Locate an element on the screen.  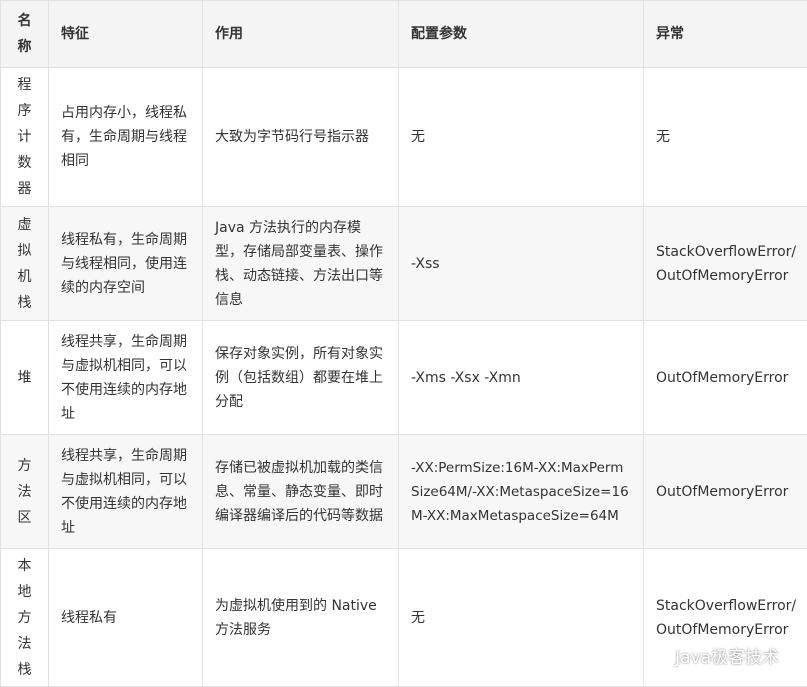
name-char: 堆 is located at coordinates (24, 378).